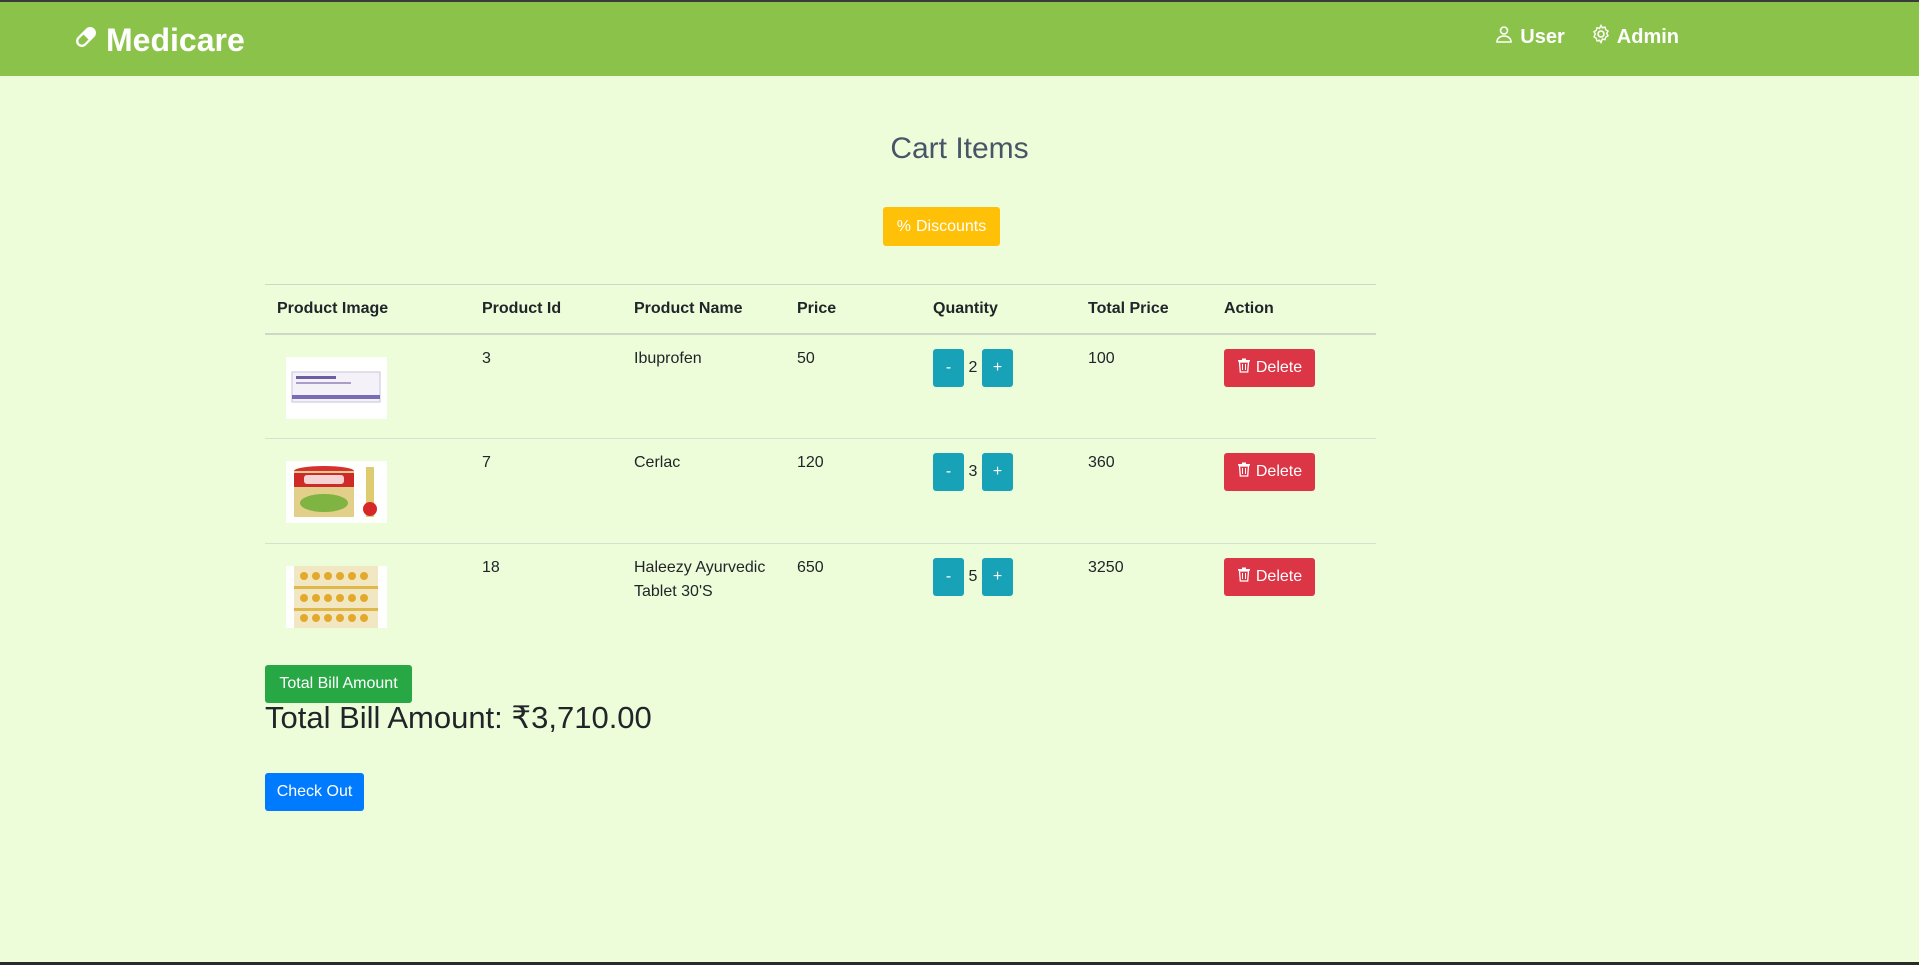  Describe the element at coordinates (458, 717) in the screenshot. I see `total-bill-amount: Total Bill Amount: ₹3,710.00` at that location.